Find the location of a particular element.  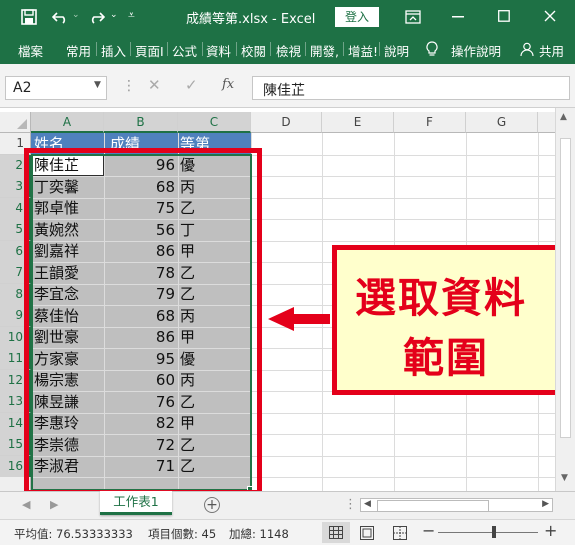

scroll-left-icon: ◀ is located at coordinates (367, 504).